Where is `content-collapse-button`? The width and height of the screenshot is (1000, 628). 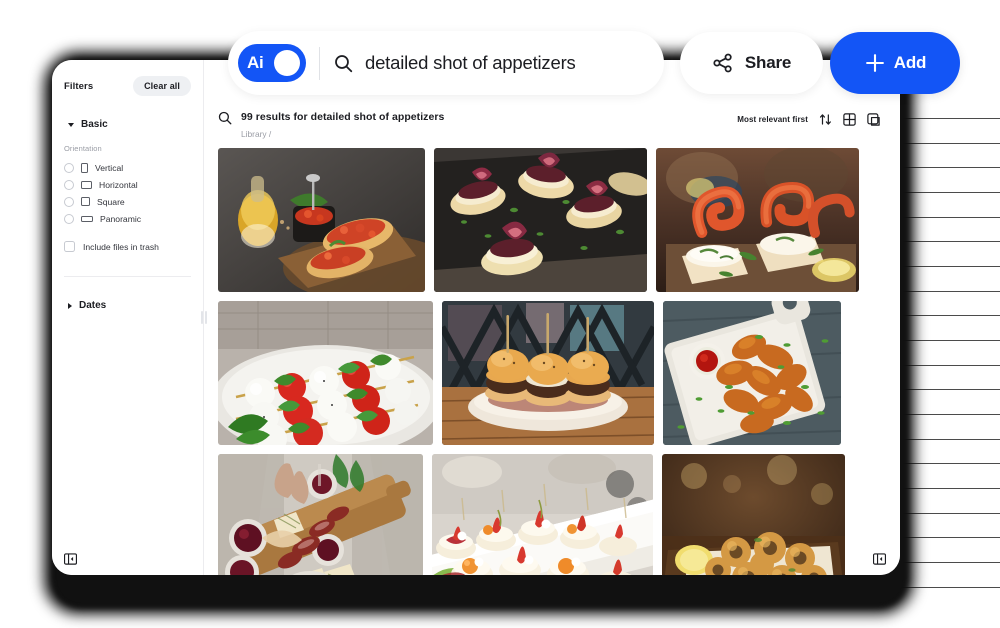
content-collapse-button is located at coordinates (879, 559).